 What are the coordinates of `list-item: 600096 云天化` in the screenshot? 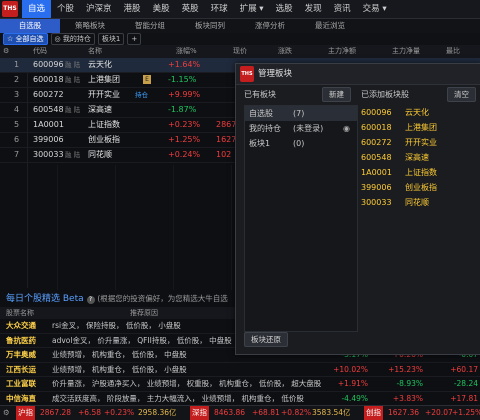 It's located at (419, 112).